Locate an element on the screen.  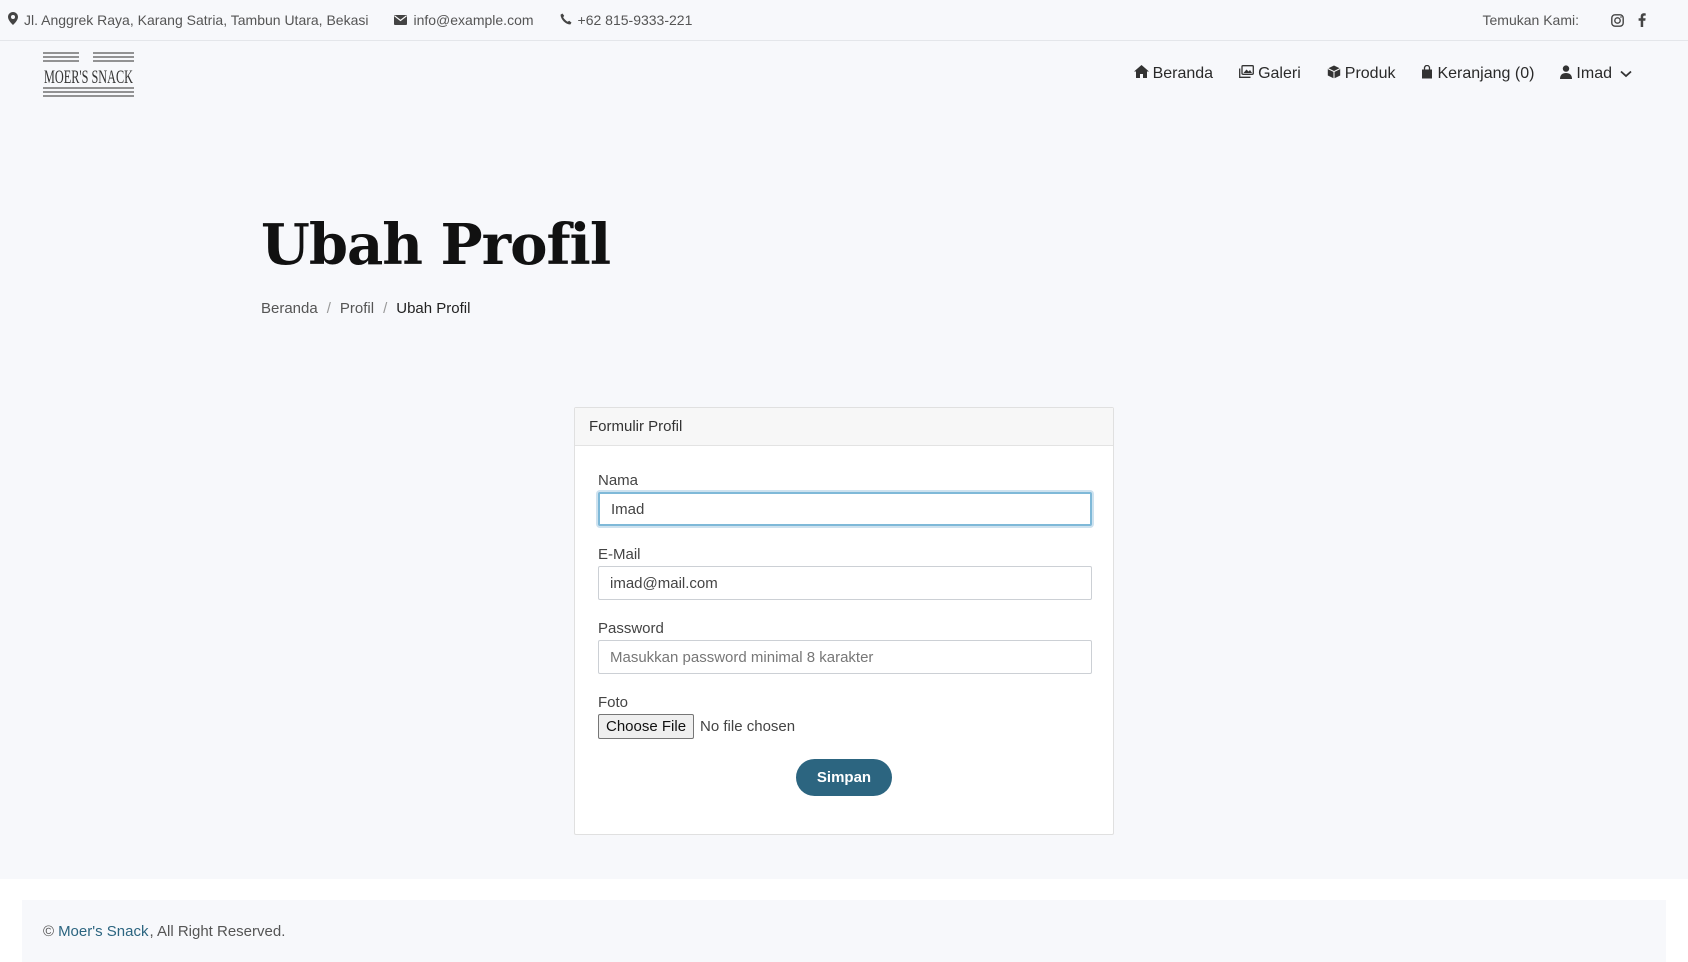
brand-logo: MOER'S SNACK is located at coordinates (88, 74).